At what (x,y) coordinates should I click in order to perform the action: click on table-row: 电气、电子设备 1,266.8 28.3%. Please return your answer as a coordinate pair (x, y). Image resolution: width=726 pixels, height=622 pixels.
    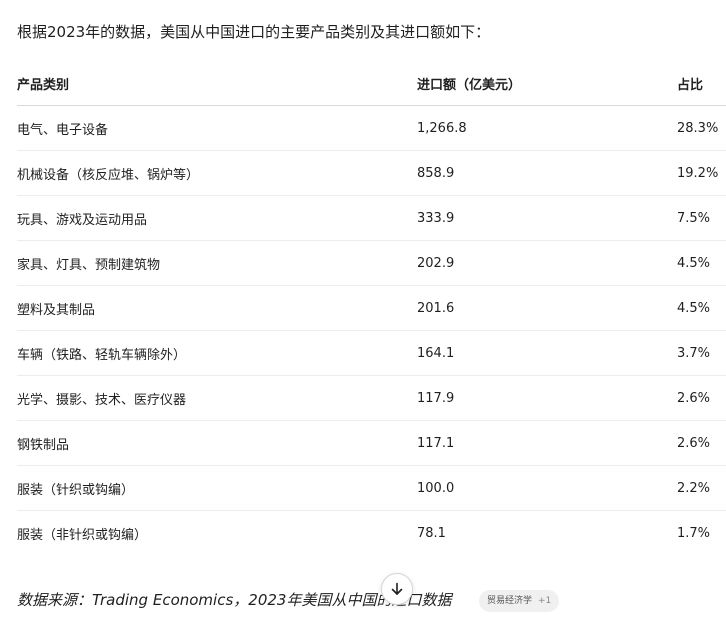
    Looking at the image, I should click on (371, 128).